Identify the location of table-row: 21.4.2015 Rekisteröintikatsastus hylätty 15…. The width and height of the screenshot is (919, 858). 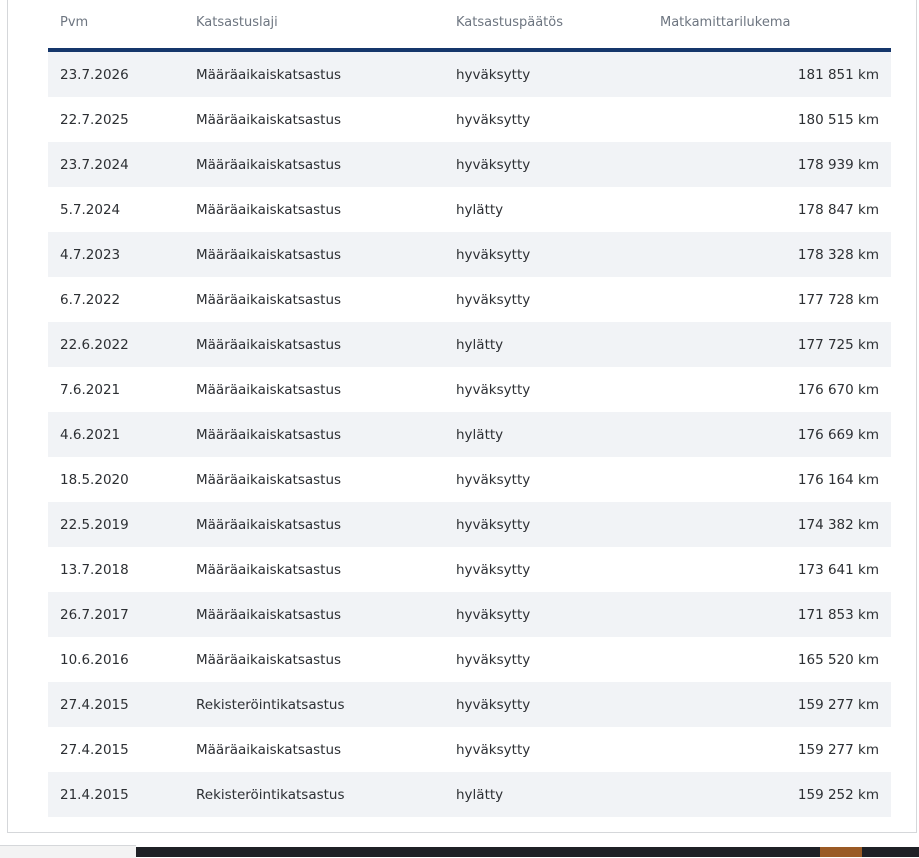
(469, 794).